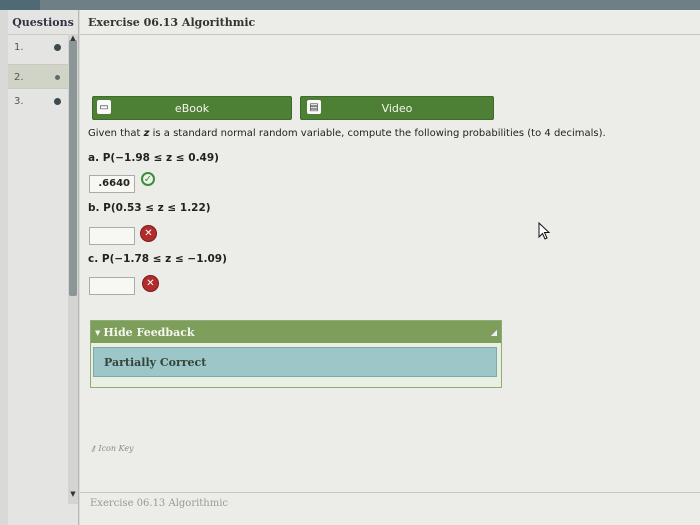 This screenshot has height=525, width=700. I want to click on sidebar-scroll-thumb, so click(73, 168).